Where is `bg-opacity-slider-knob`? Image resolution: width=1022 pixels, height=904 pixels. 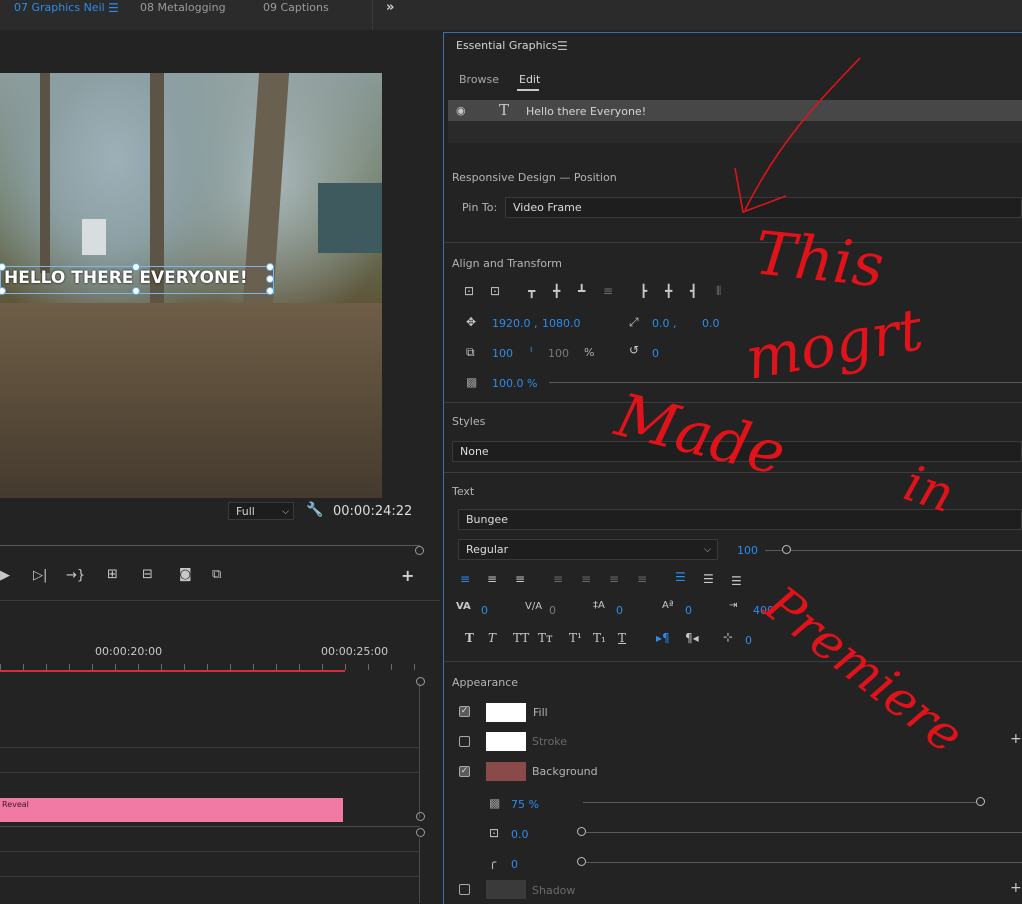 bg-opacity-slider-knob is located at coordinates (980, 801).